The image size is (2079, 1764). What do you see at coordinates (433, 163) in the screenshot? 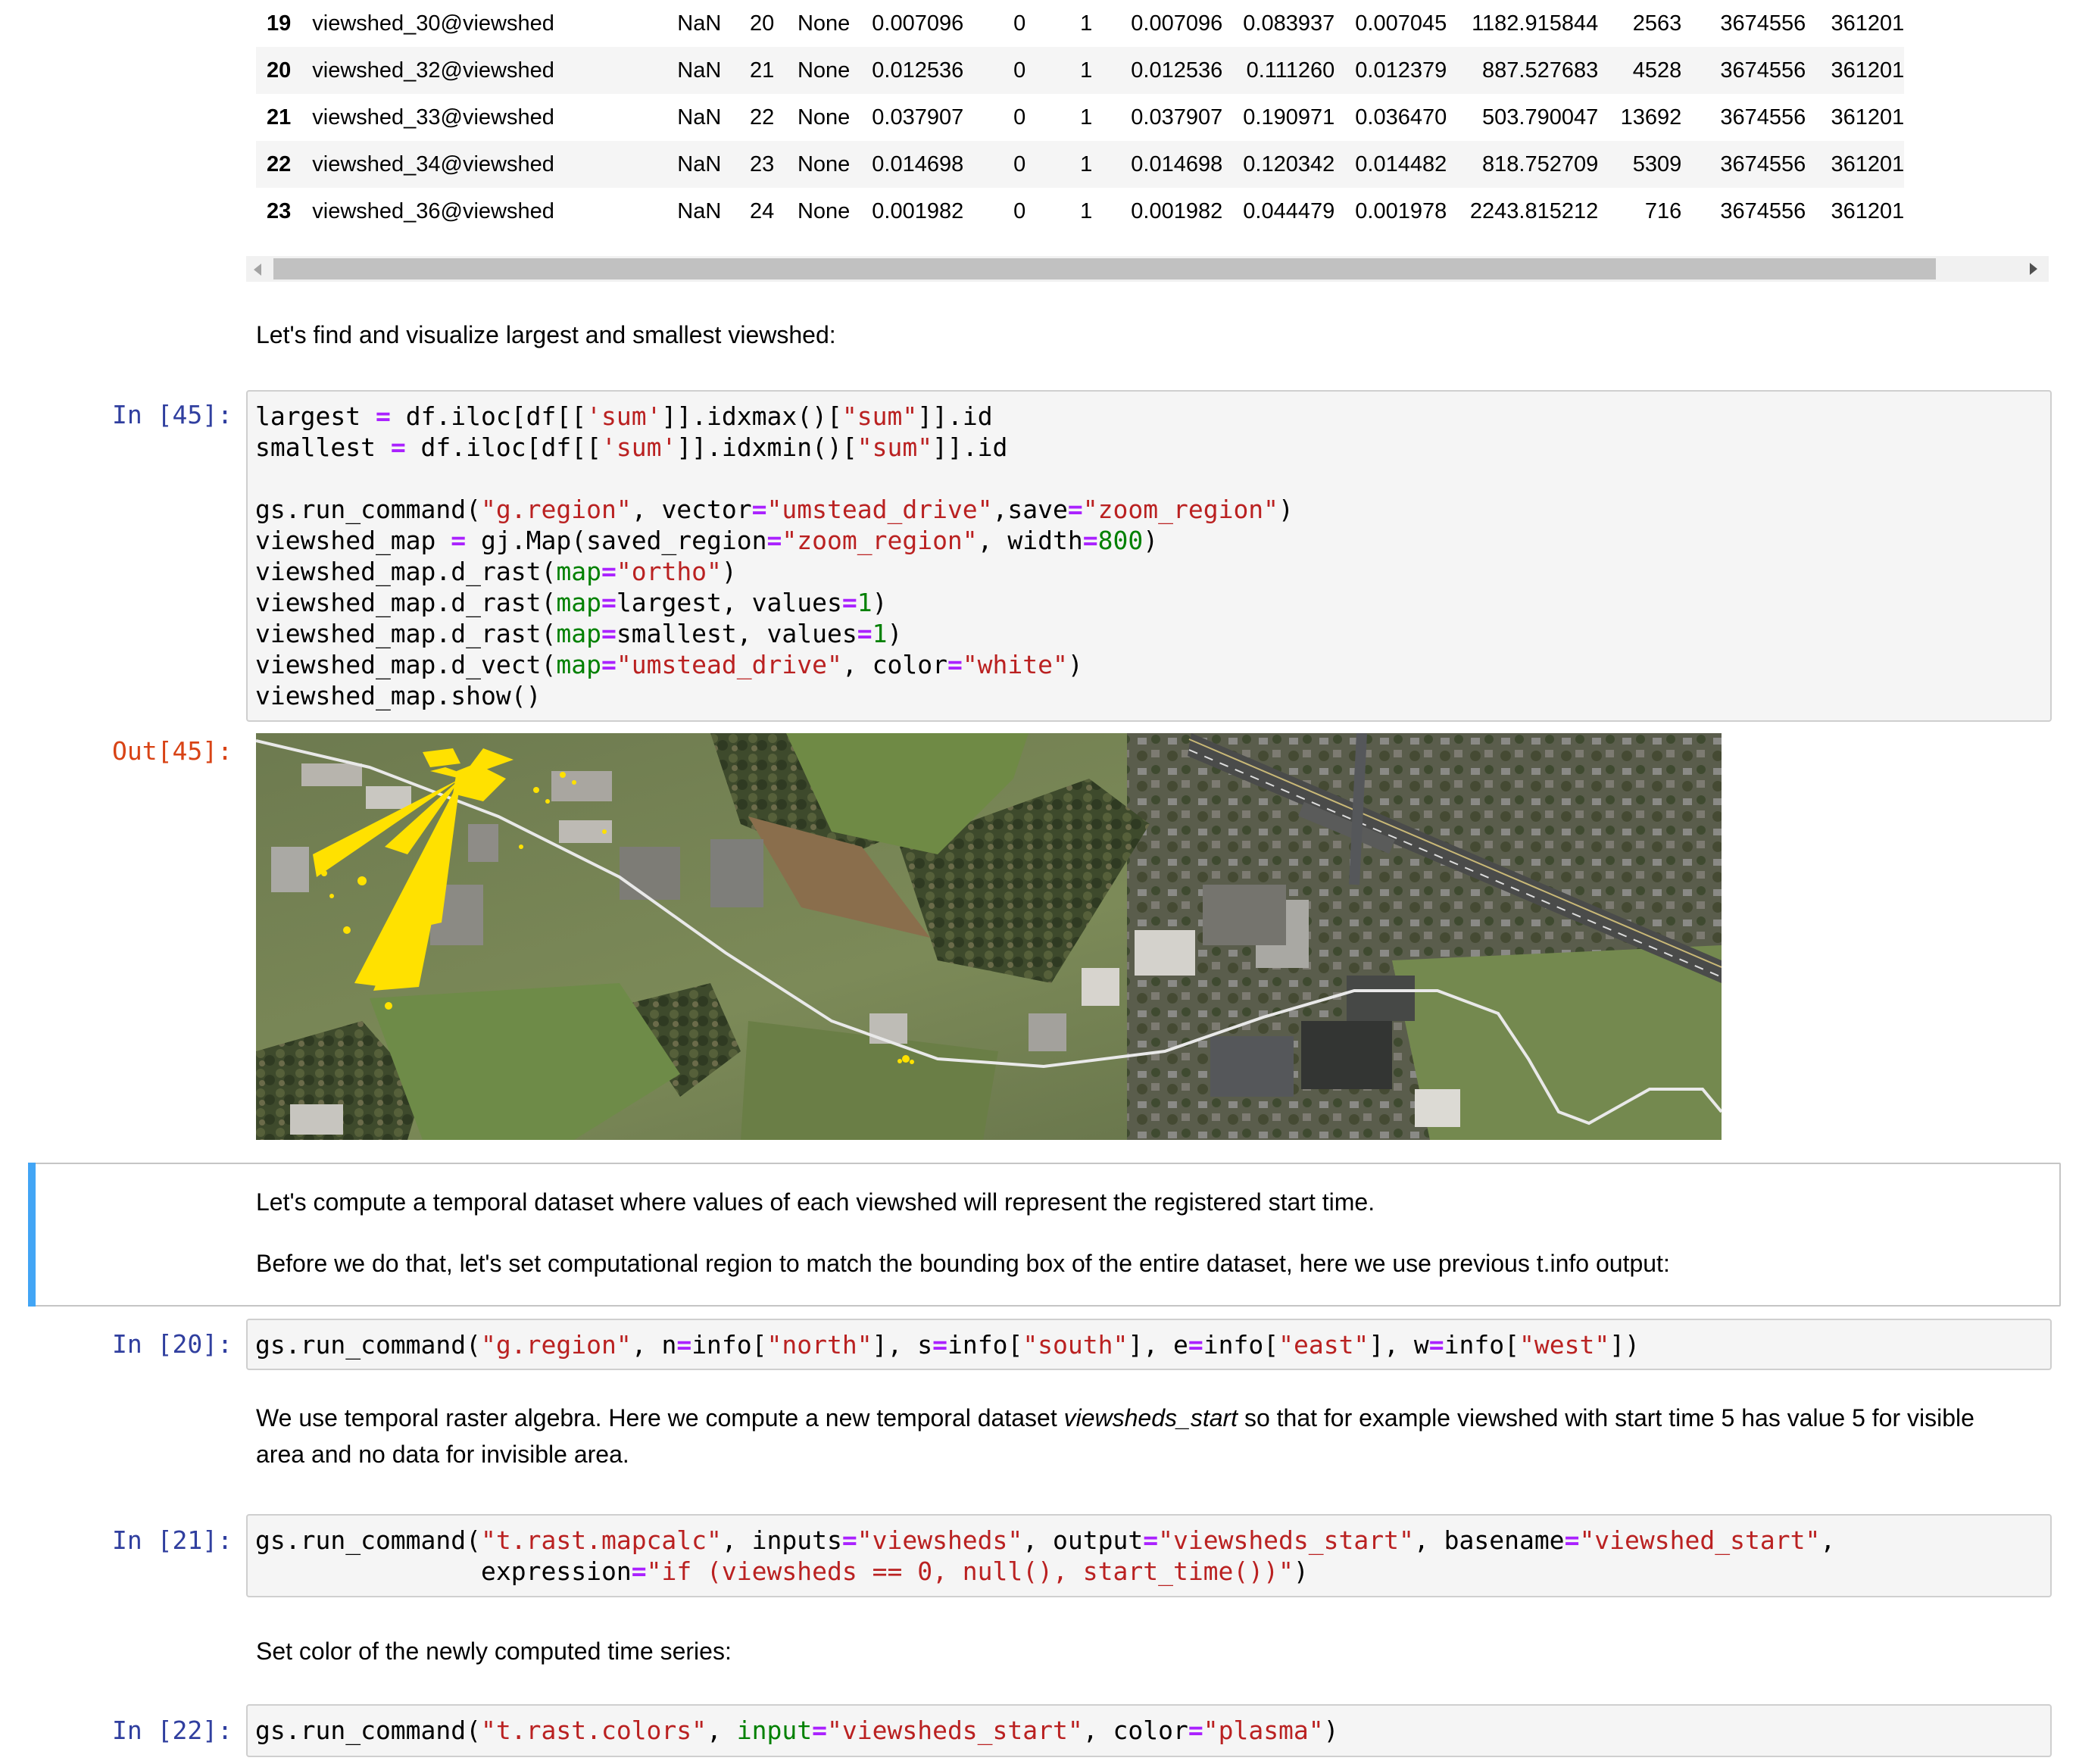
I see `name-cell: viewshed_34@viewshed` at bounding box center [433, 163].